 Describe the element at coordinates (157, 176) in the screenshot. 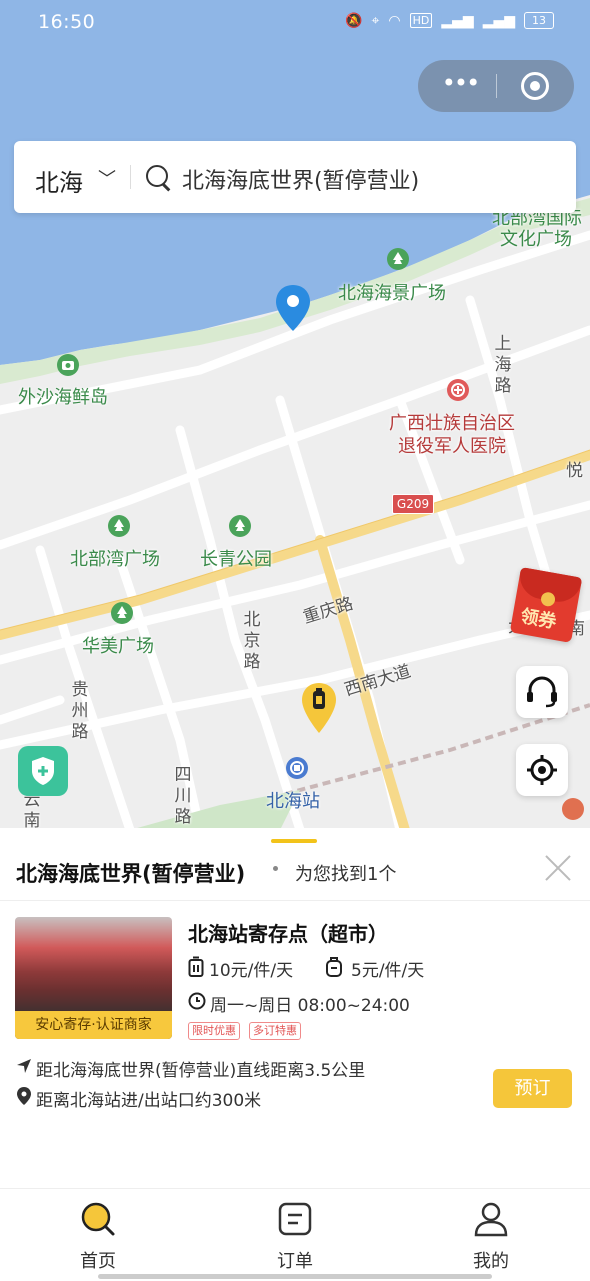

I see `search-icon` at that location.